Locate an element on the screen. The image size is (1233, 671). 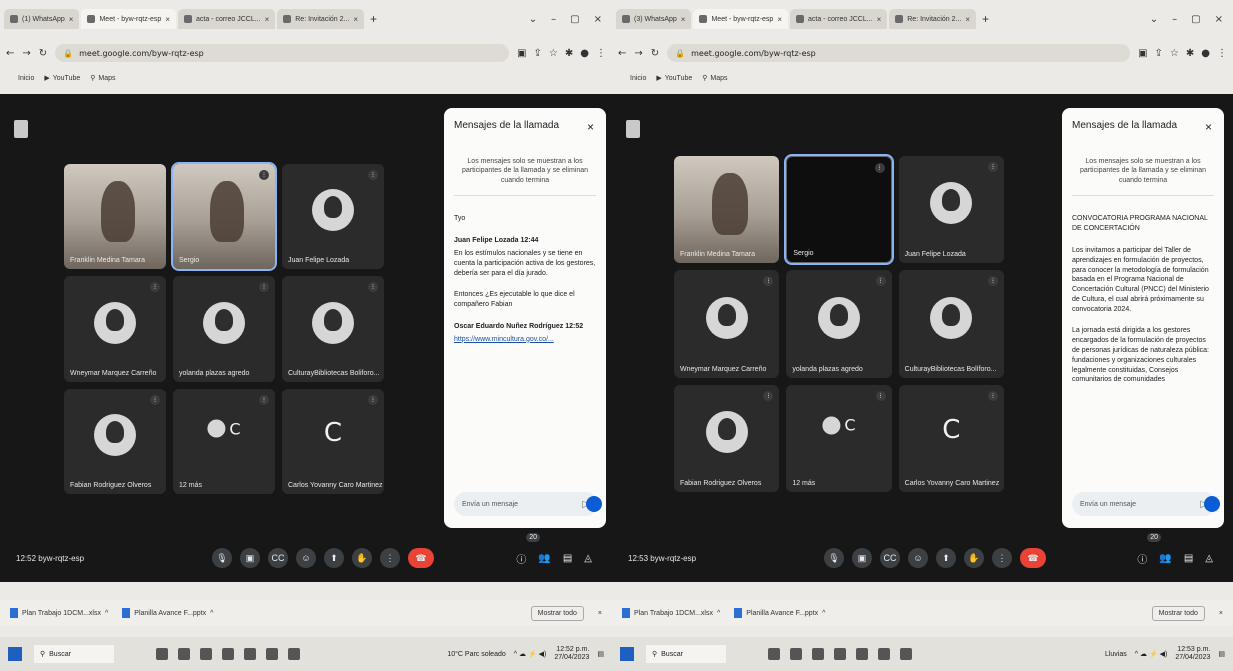
profile-icon: ● is located at coordinates (584, 53).